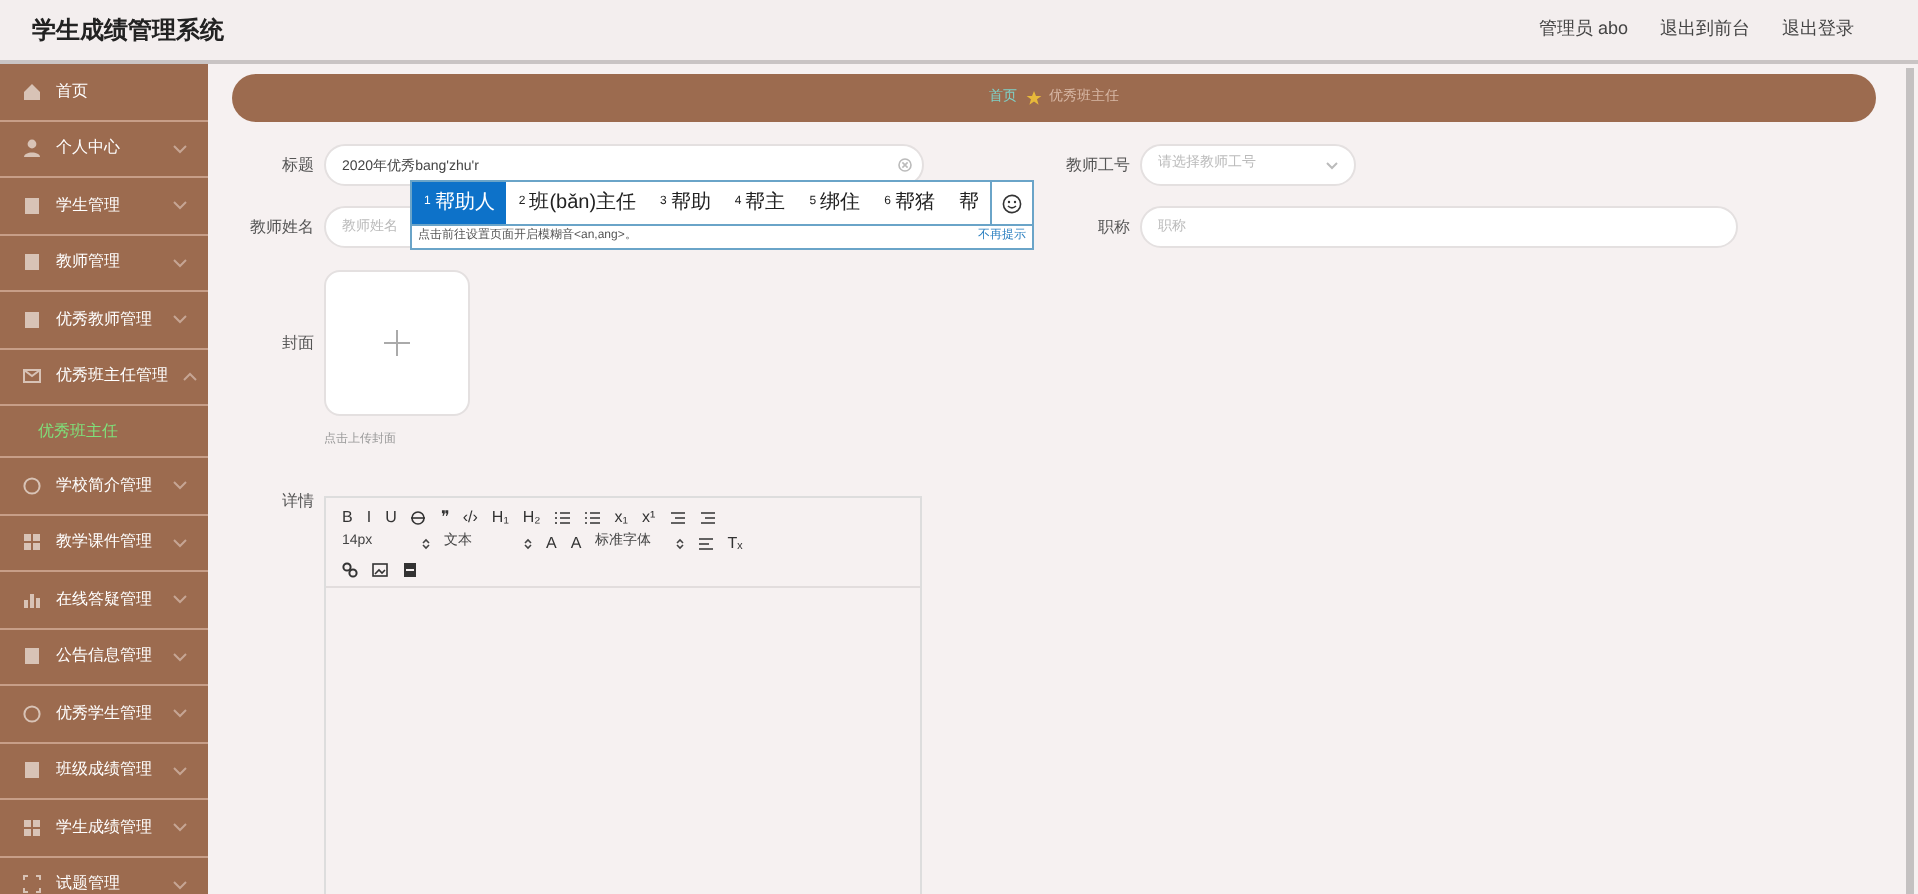 Image resolution: width=1918 pixels, height=894 pixels. Describe the element at coordinates (391, 517) in the screenshot. I see `toolbar-button: U` at that location.